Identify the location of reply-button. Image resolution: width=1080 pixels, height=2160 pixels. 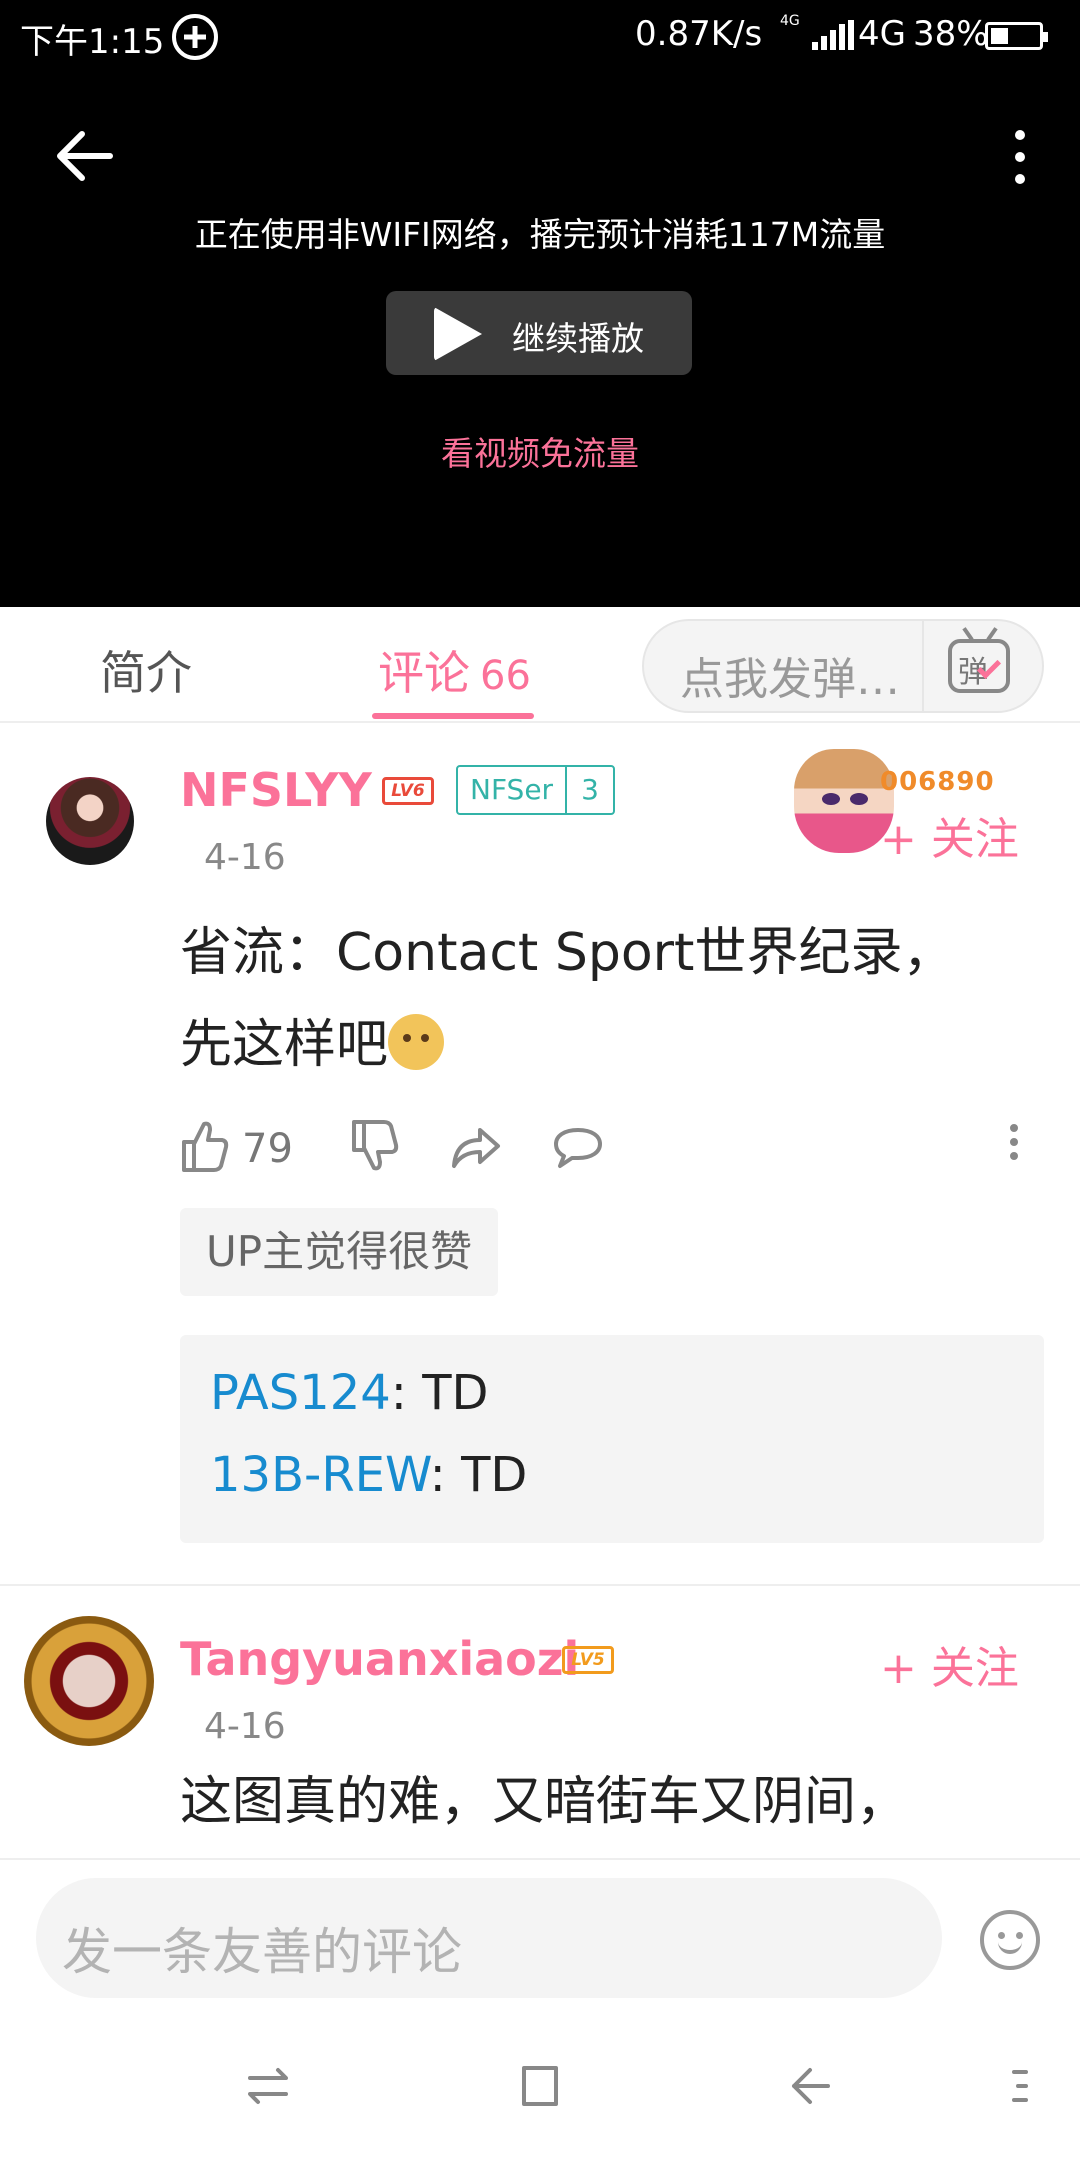
(578, 1151).